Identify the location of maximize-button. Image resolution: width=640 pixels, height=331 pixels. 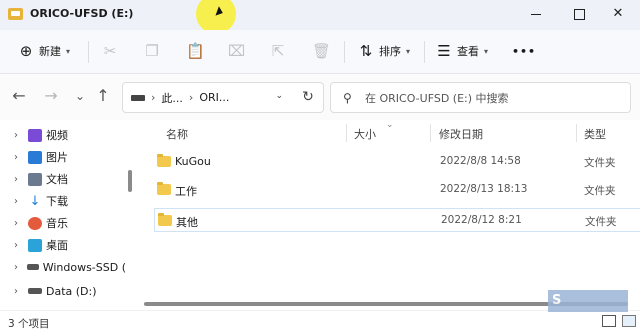
(579, 14).